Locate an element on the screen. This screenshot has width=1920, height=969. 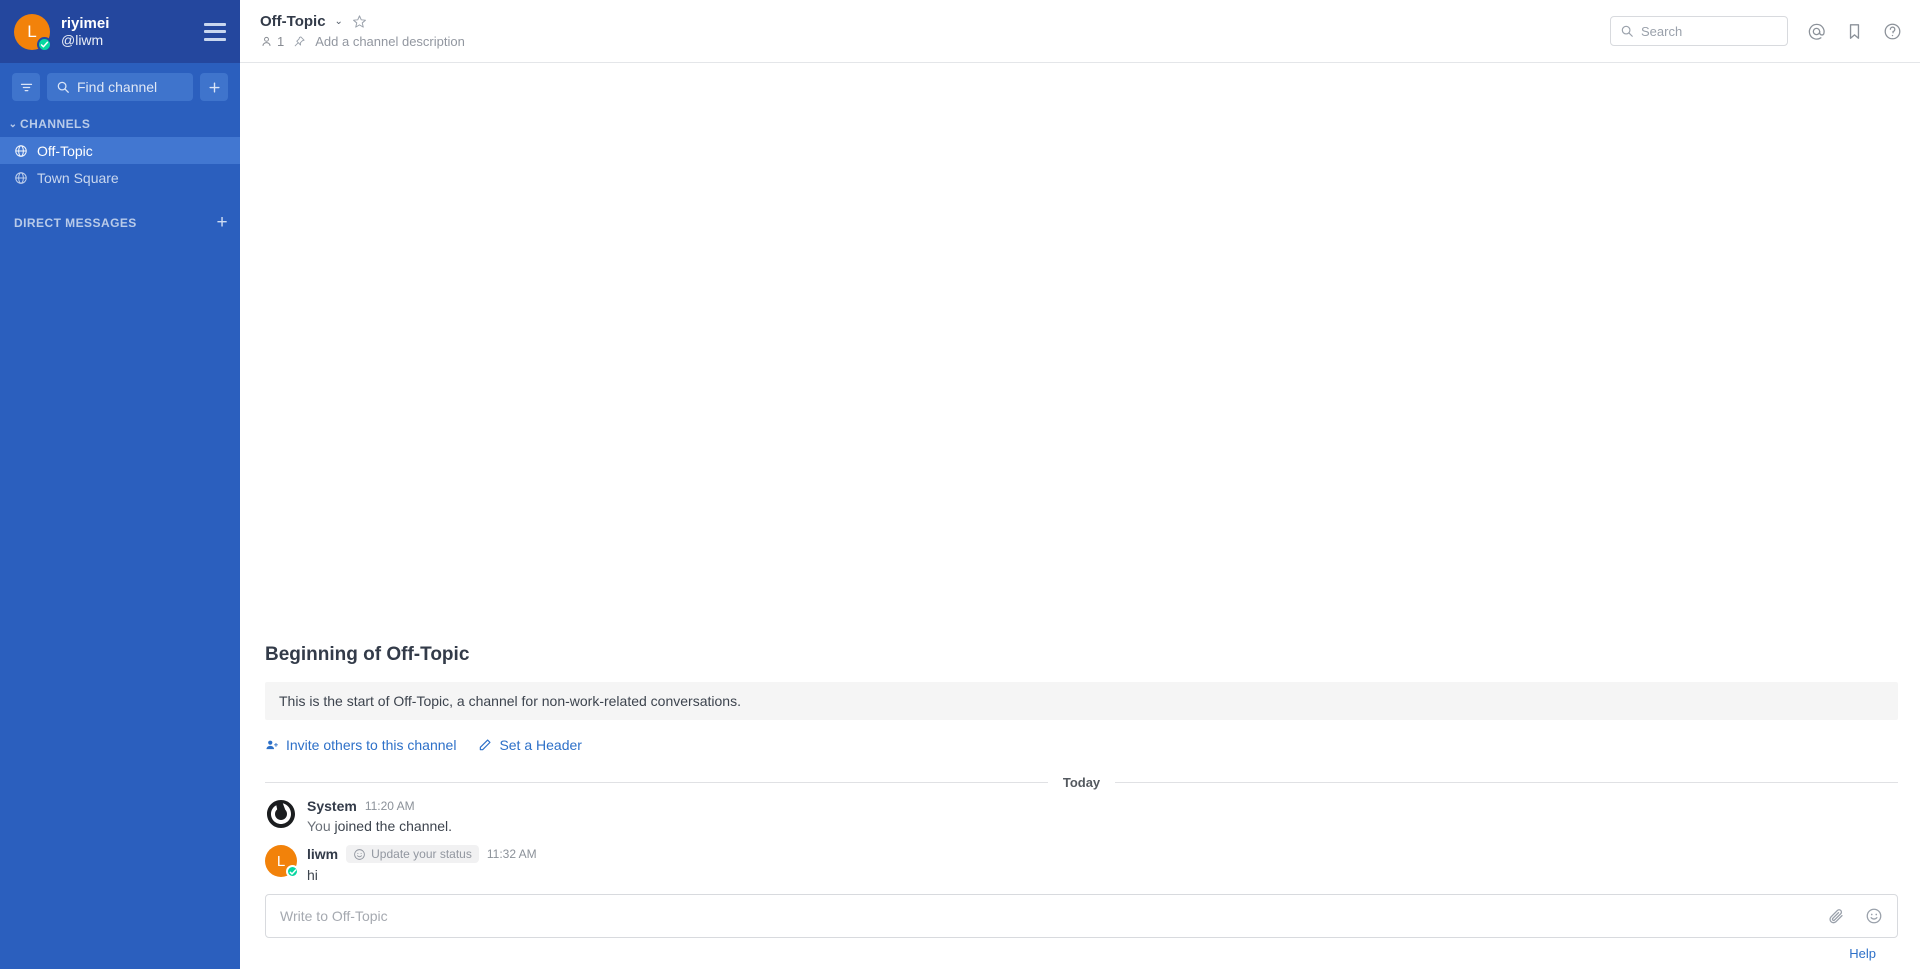
plus-icon is located at coordinates (214, 87).